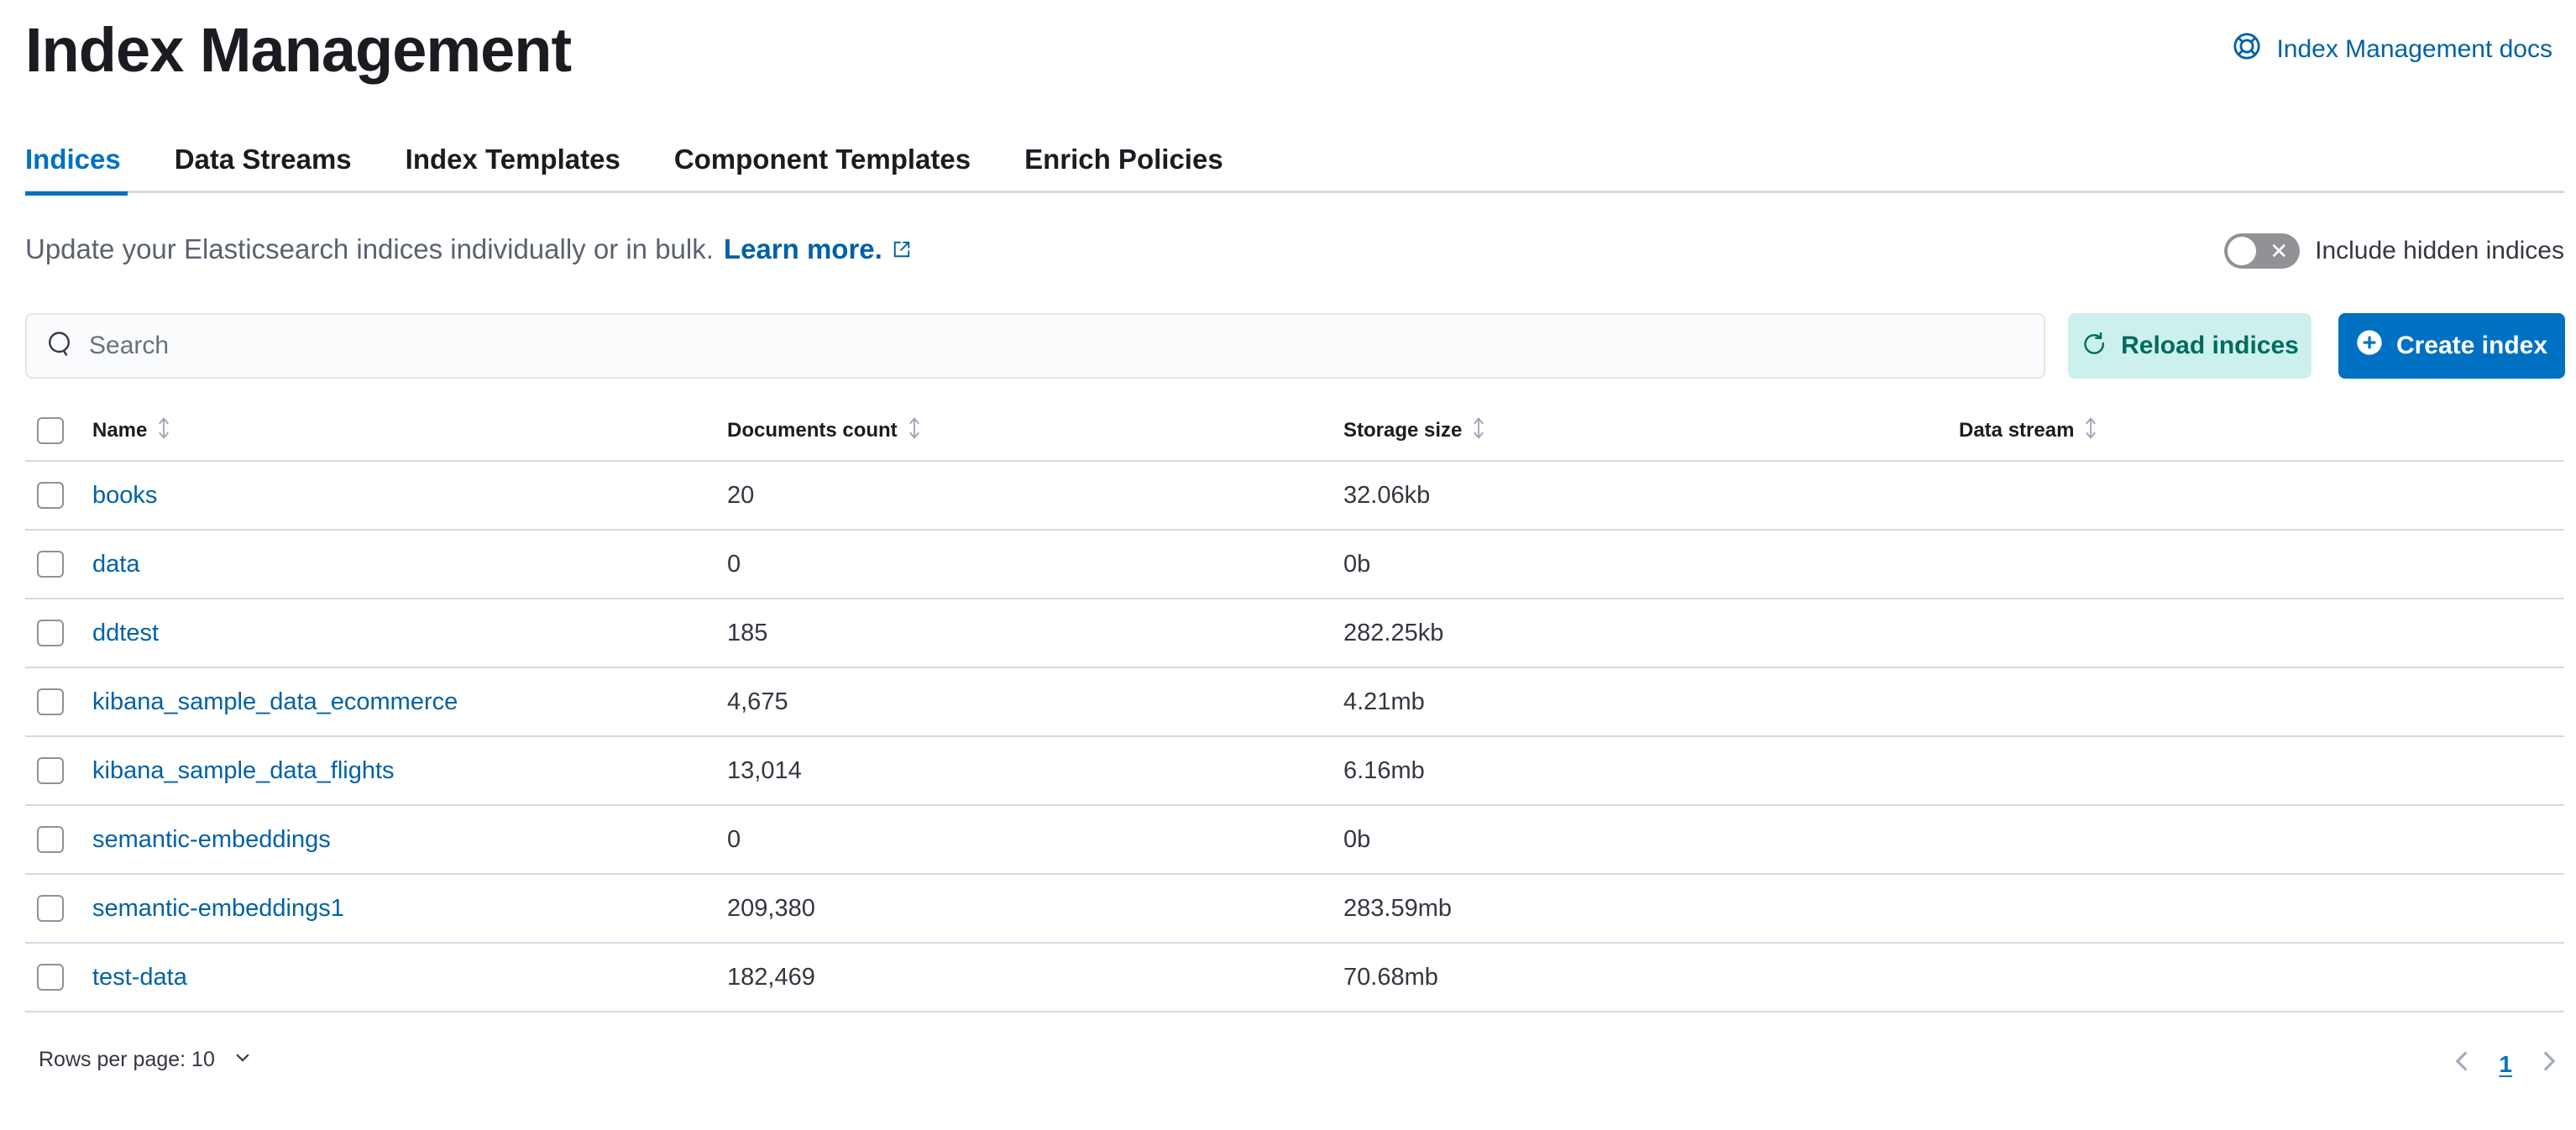 Image resolution: width=2576 pixels, height=1130 pixels. I want to click on include-hidden-toggle-group: ✕ Include hidden indices, so click(2394, 251).